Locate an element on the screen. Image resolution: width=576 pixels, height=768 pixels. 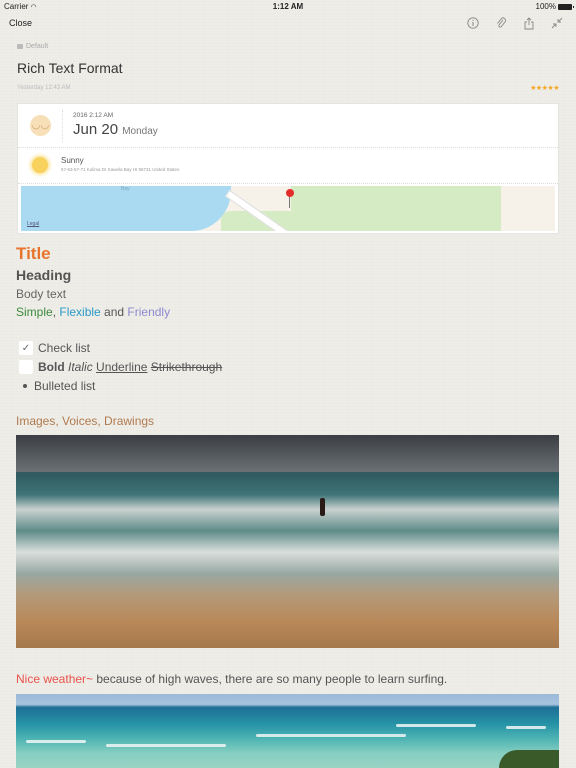
year-time: 2016 2:12 AM is located at coordinates (93, 115).